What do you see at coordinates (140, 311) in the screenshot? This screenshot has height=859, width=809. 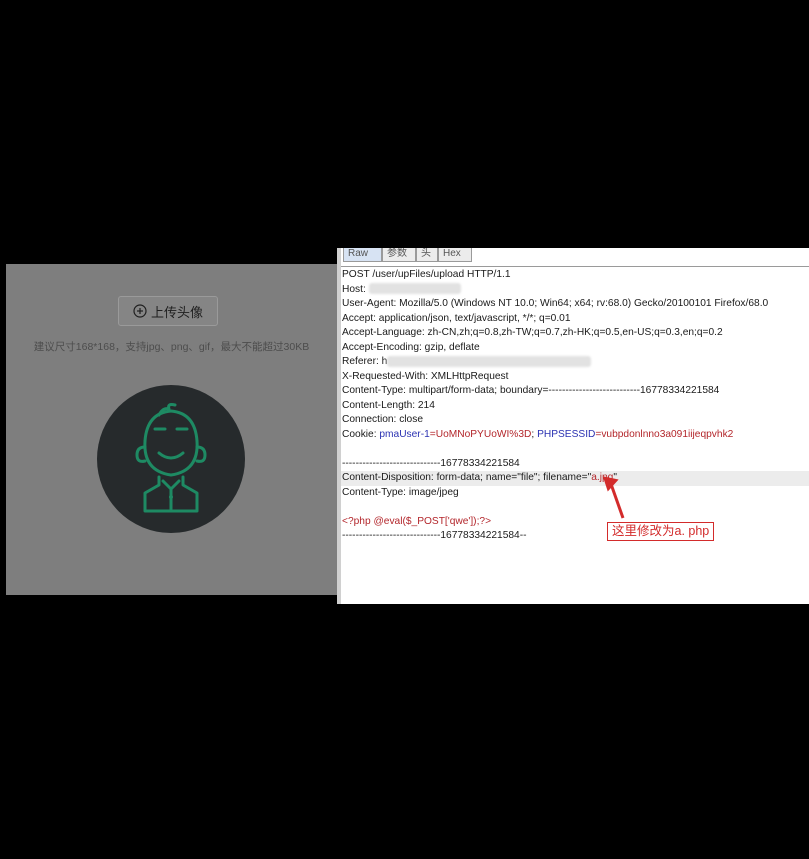 I see `plus-circle-icon` at bounding box center [140, 311].